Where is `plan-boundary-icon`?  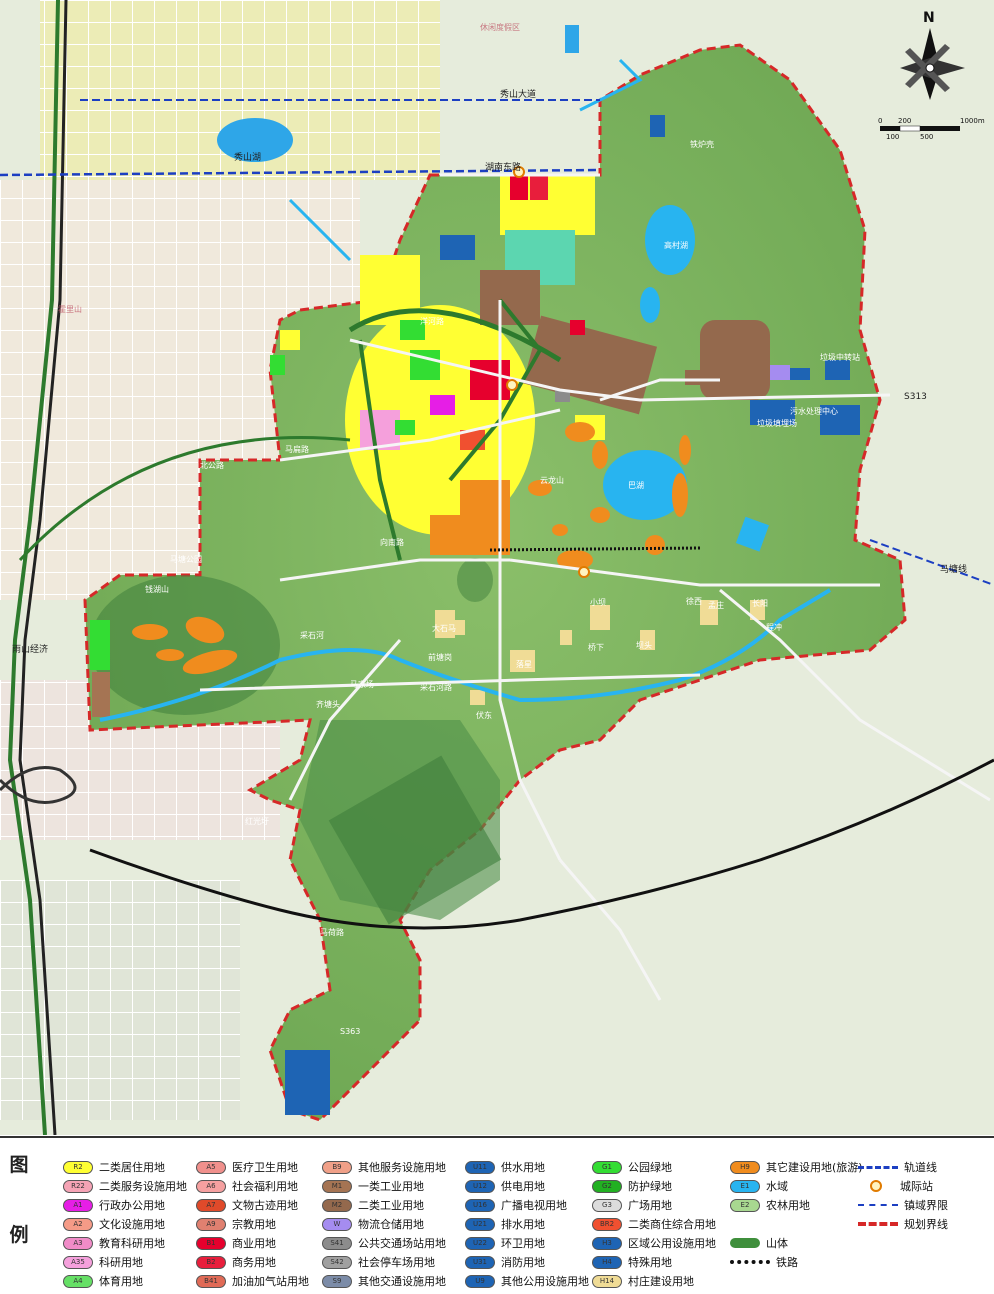
plan-boundary-icon is located at coordinates (878, 1224).